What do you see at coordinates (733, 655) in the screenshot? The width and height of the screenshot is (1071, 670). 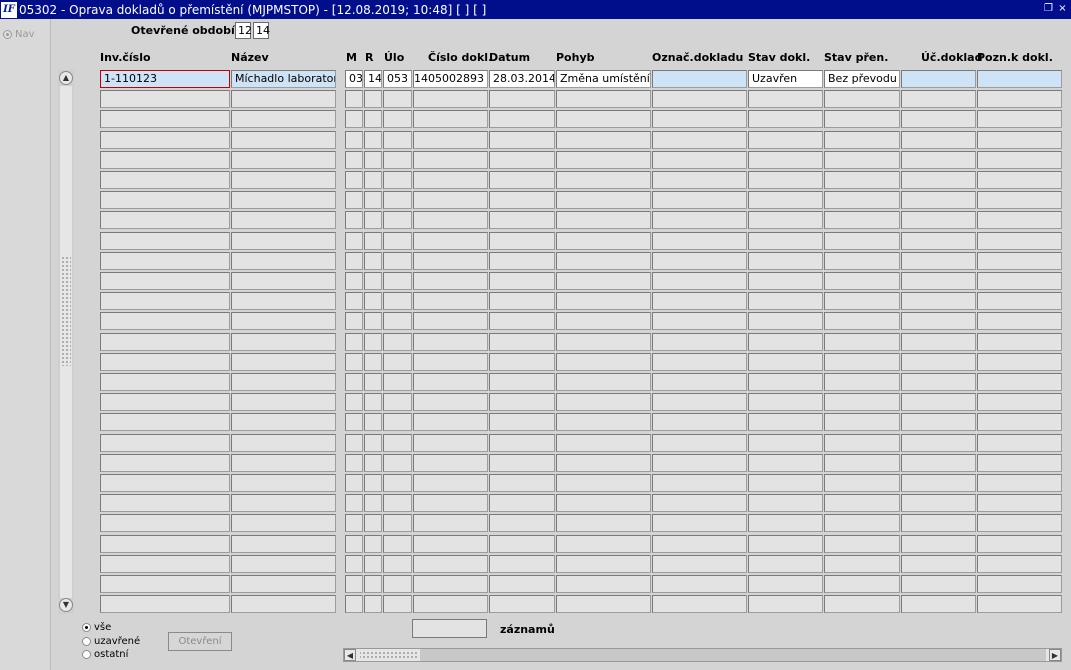 I see `horizontal-scrollbar-track` at bounding box center [733, 655].